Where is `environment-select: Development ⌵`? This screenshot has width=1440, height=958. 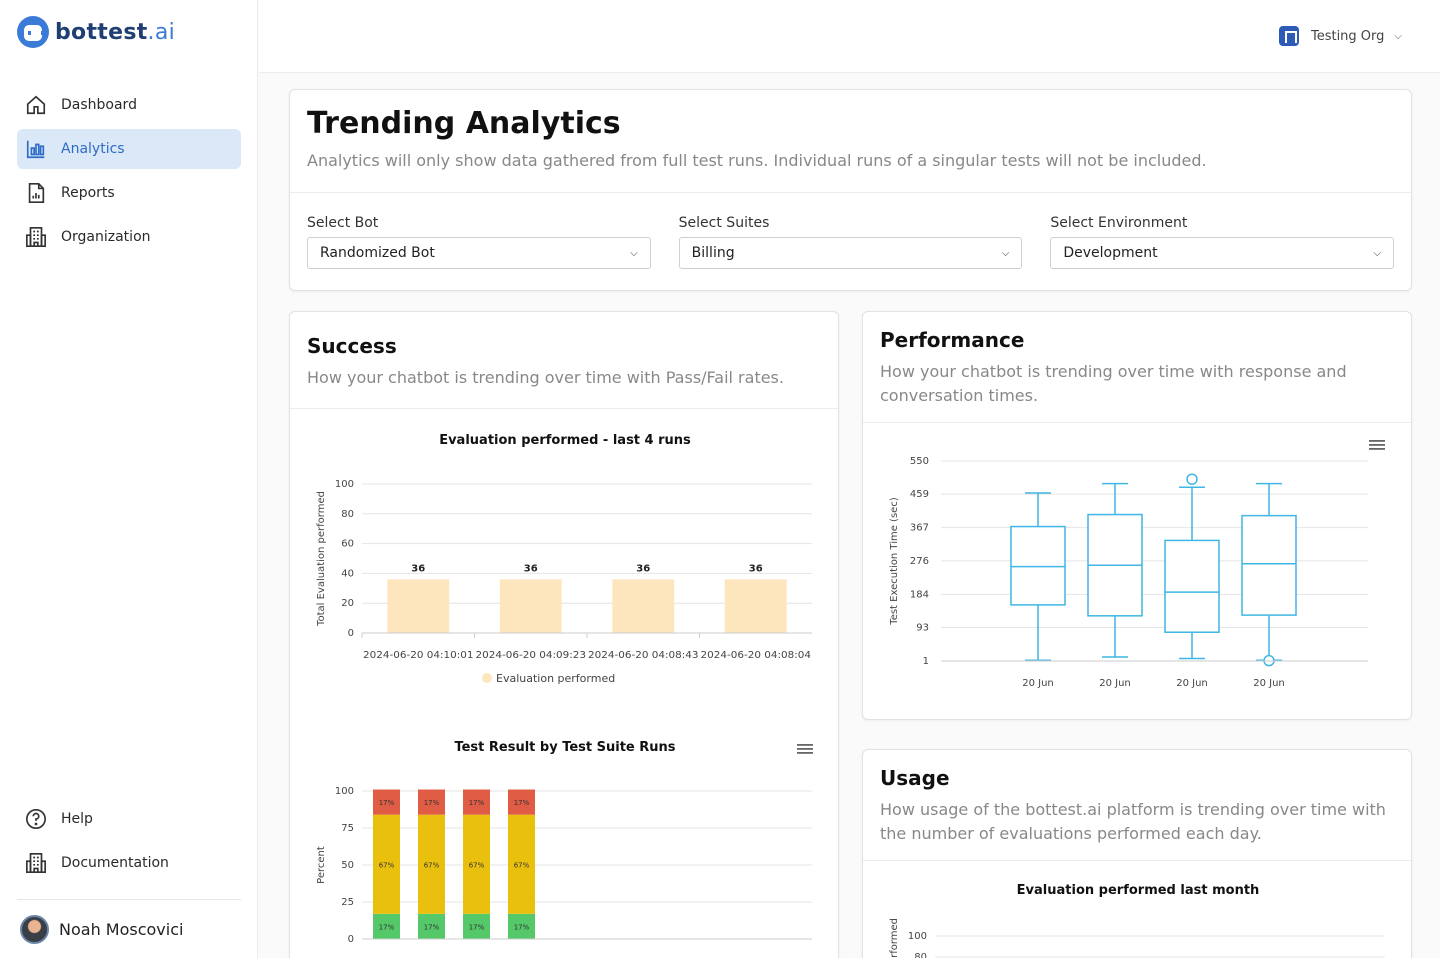
environment-select: Development ⌵ is located at coordinates (1222, 253).